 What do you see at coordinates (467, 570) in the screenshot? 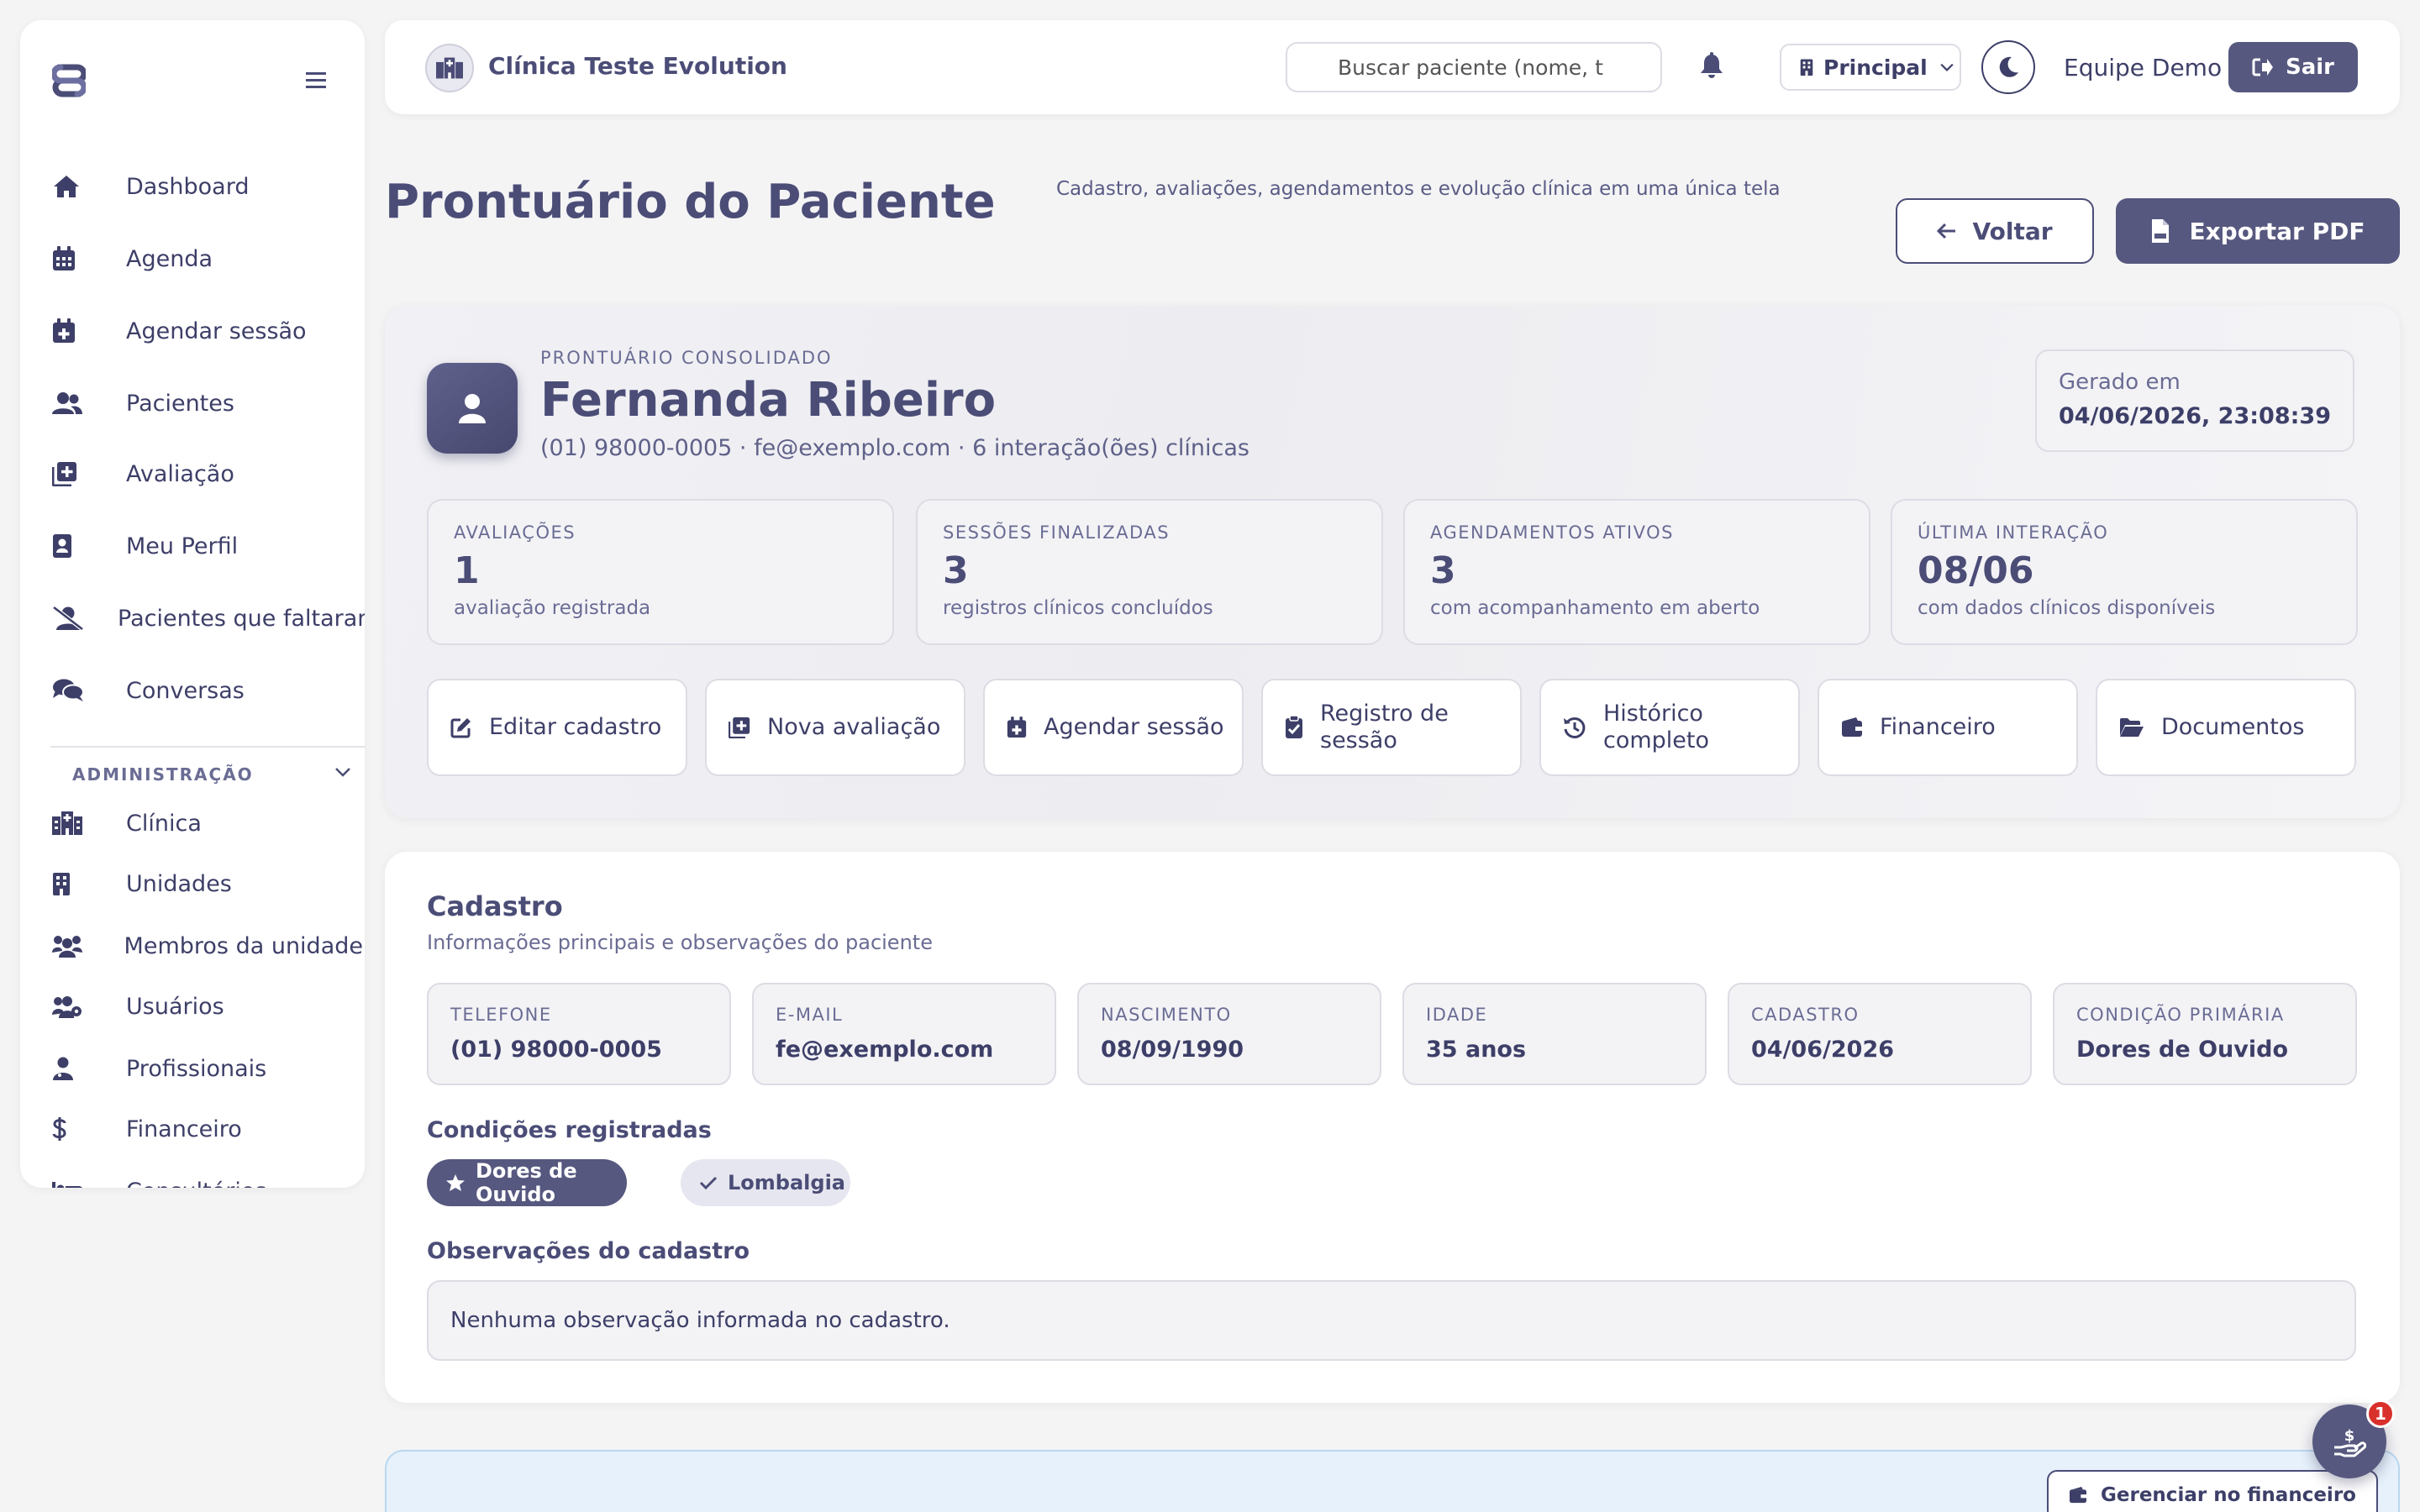
I see `stat-value: 1` at bounding box center [467, 570].